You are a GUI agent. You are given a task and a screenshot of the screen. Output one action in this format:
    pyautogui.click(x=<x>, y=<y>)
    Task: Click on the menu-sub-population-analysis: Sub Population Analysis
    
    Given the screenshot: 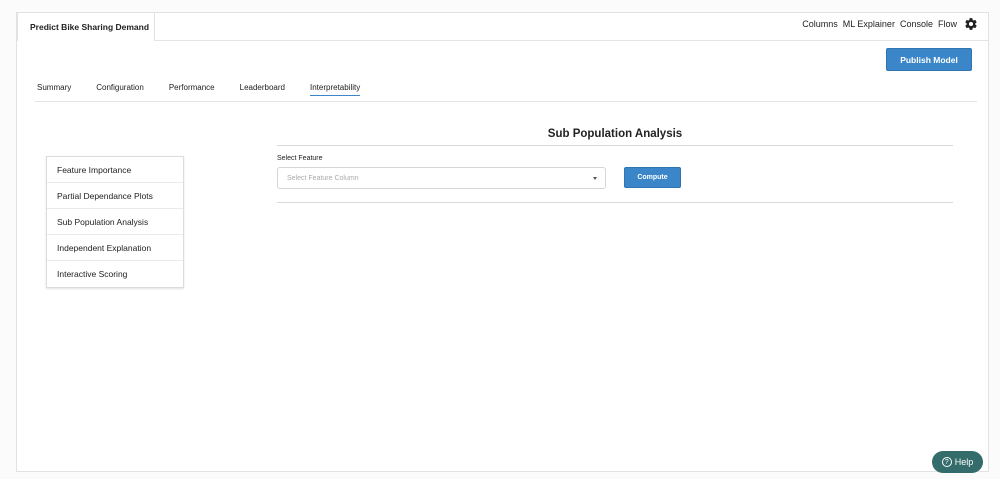 What is the action you would take?
    pyautogui.click(x=115, y=222)
    